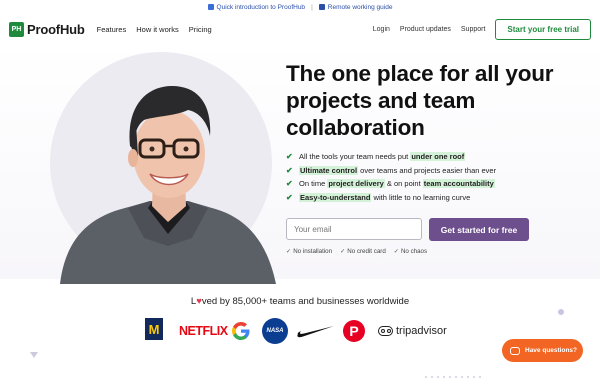 The height and width of the screenshot is (379, 600). I want to click on pencil-icon, so click(210, 7).